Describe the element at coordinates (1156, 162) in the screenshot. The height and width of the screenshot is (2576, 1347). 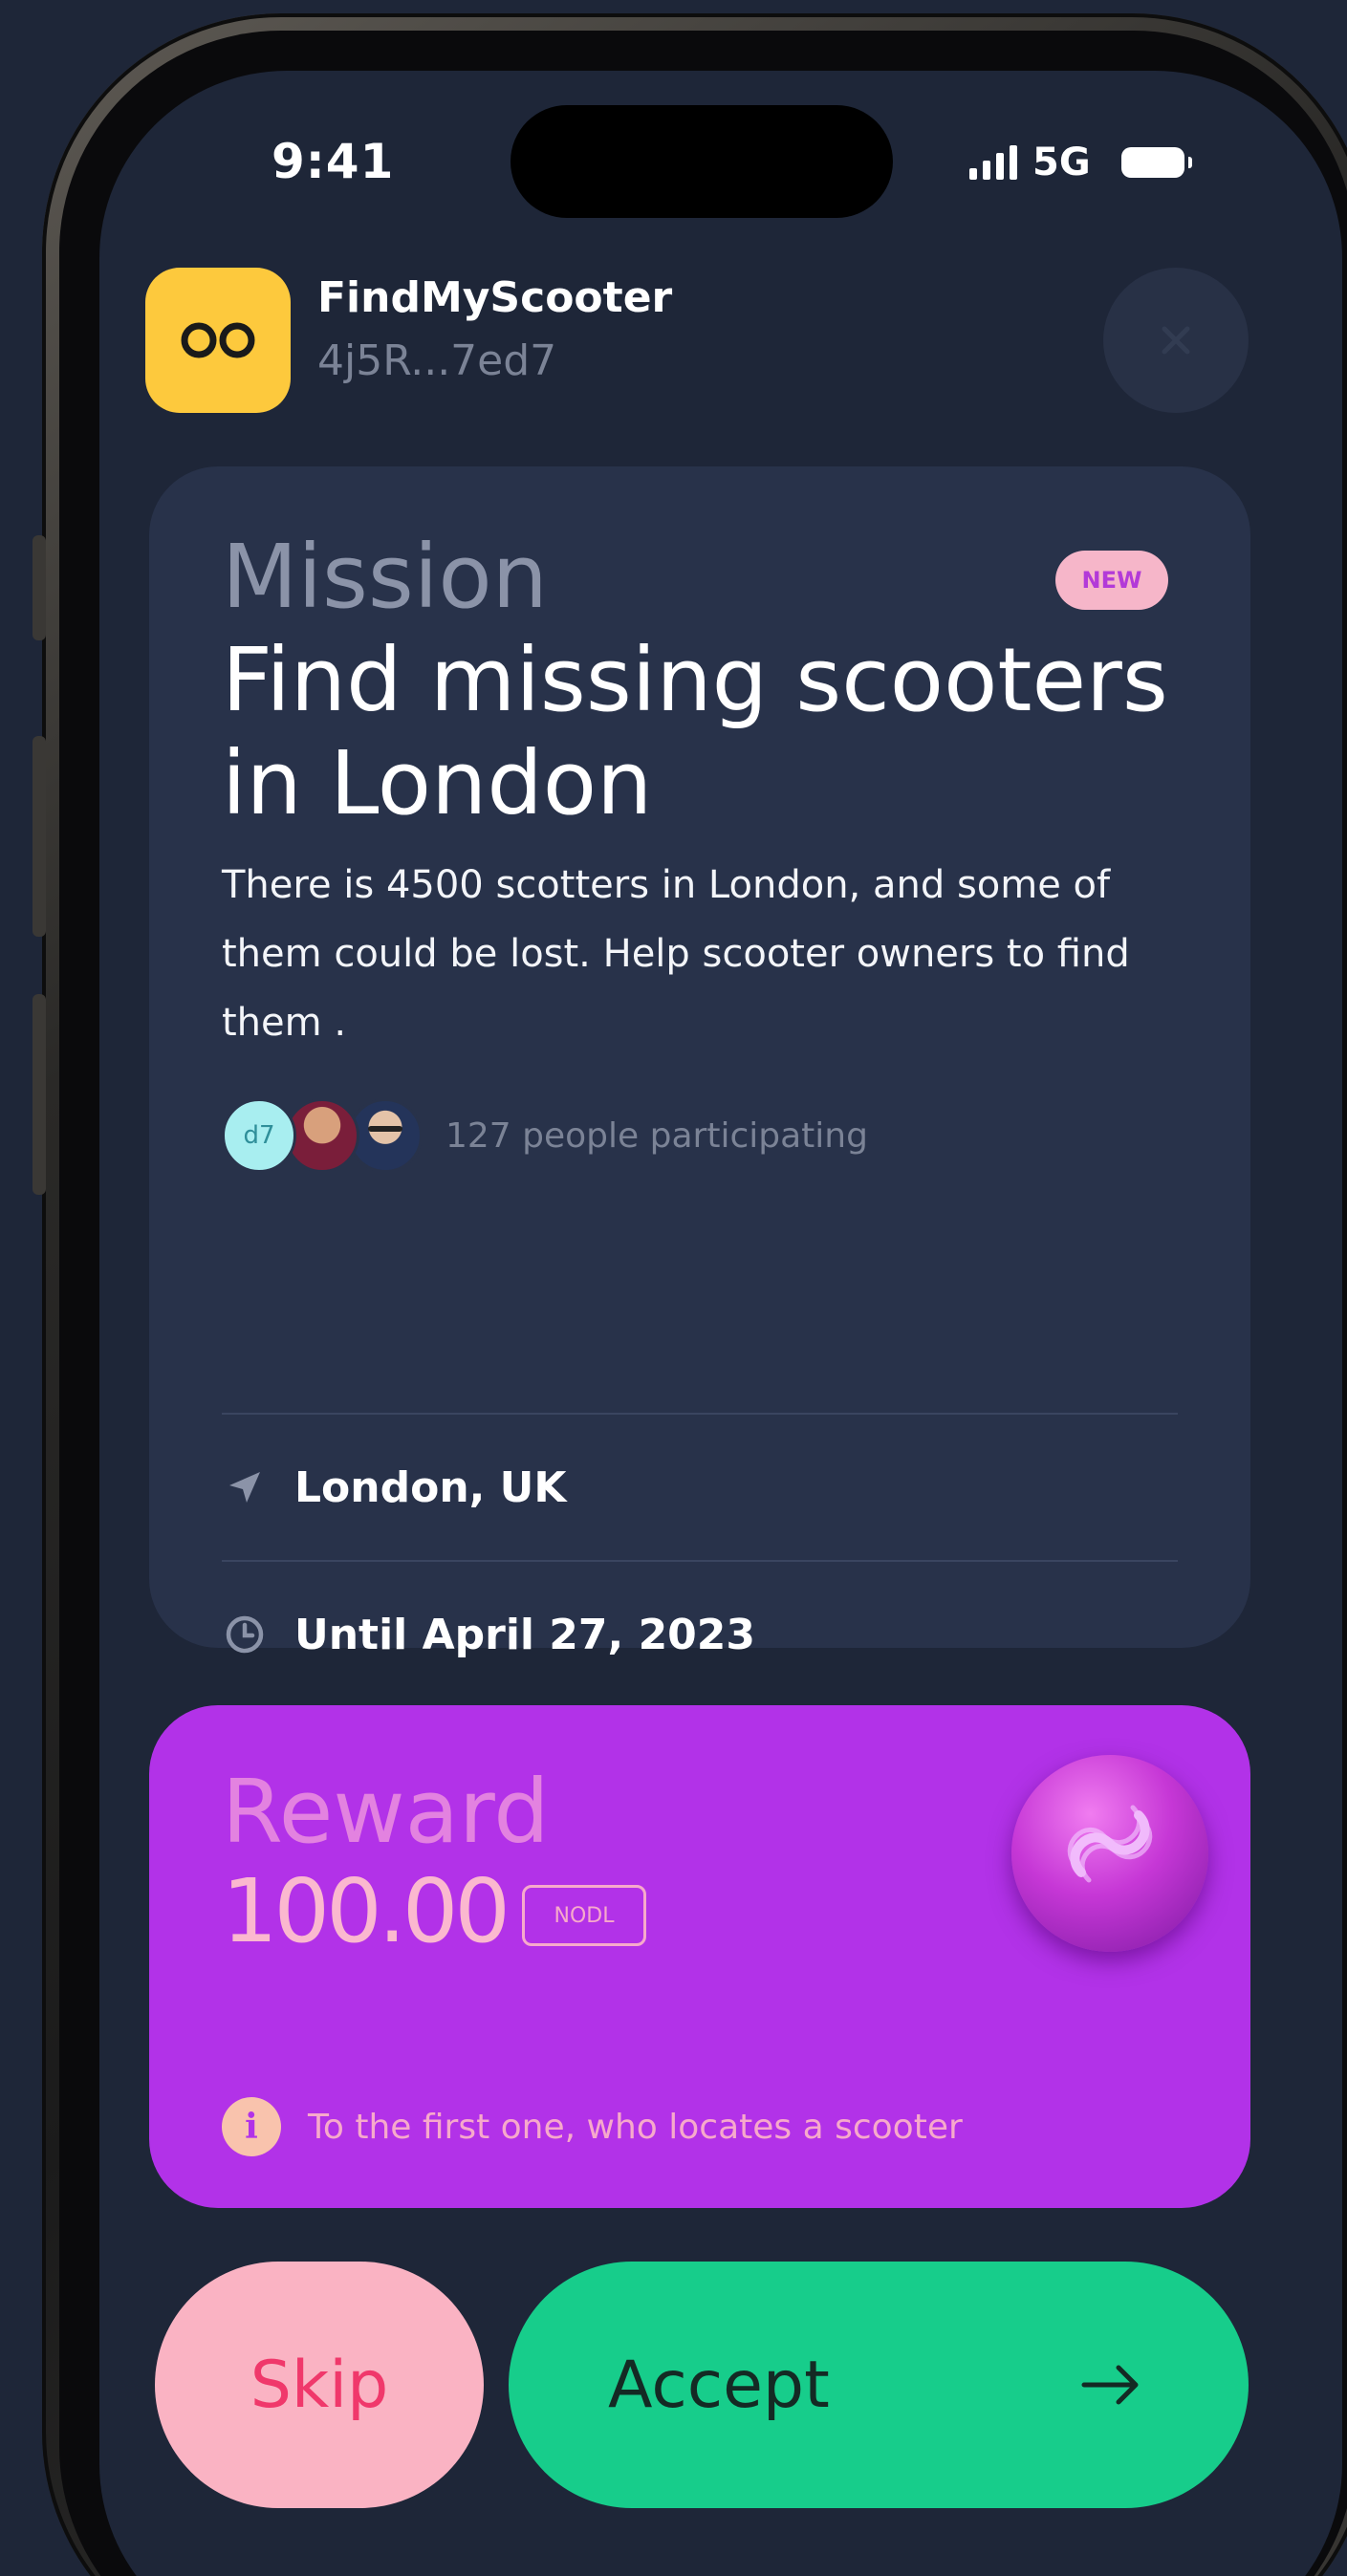
I see `battery-icon` at that location.